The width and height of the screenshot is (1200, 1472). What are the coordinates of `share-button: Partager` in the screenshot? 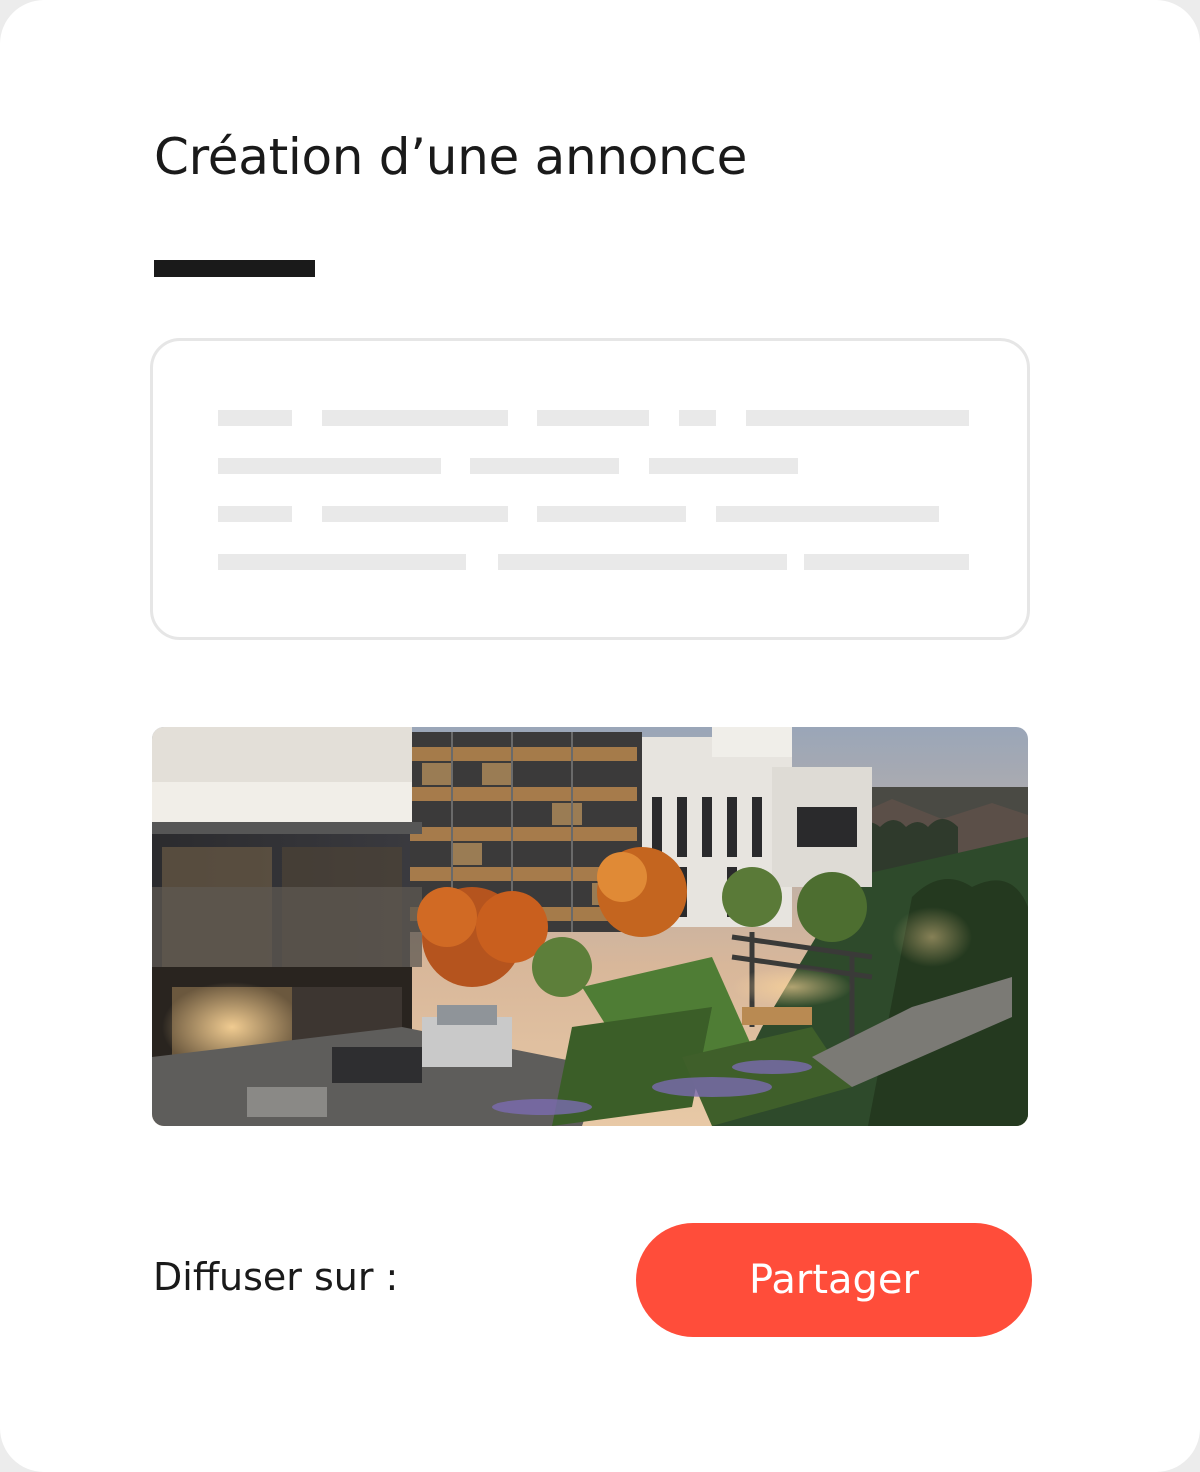 It's located at (834, 1280).